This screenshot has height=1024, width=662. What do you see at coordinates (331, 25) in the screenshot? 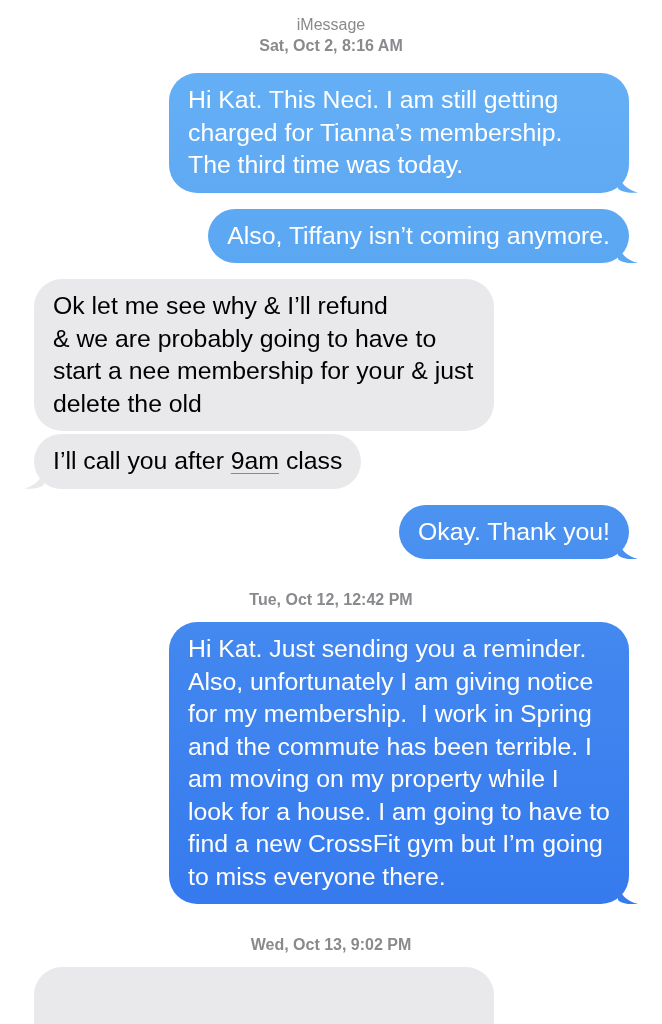
I see `service-label: iMessage` at bounding box center [331, 25].